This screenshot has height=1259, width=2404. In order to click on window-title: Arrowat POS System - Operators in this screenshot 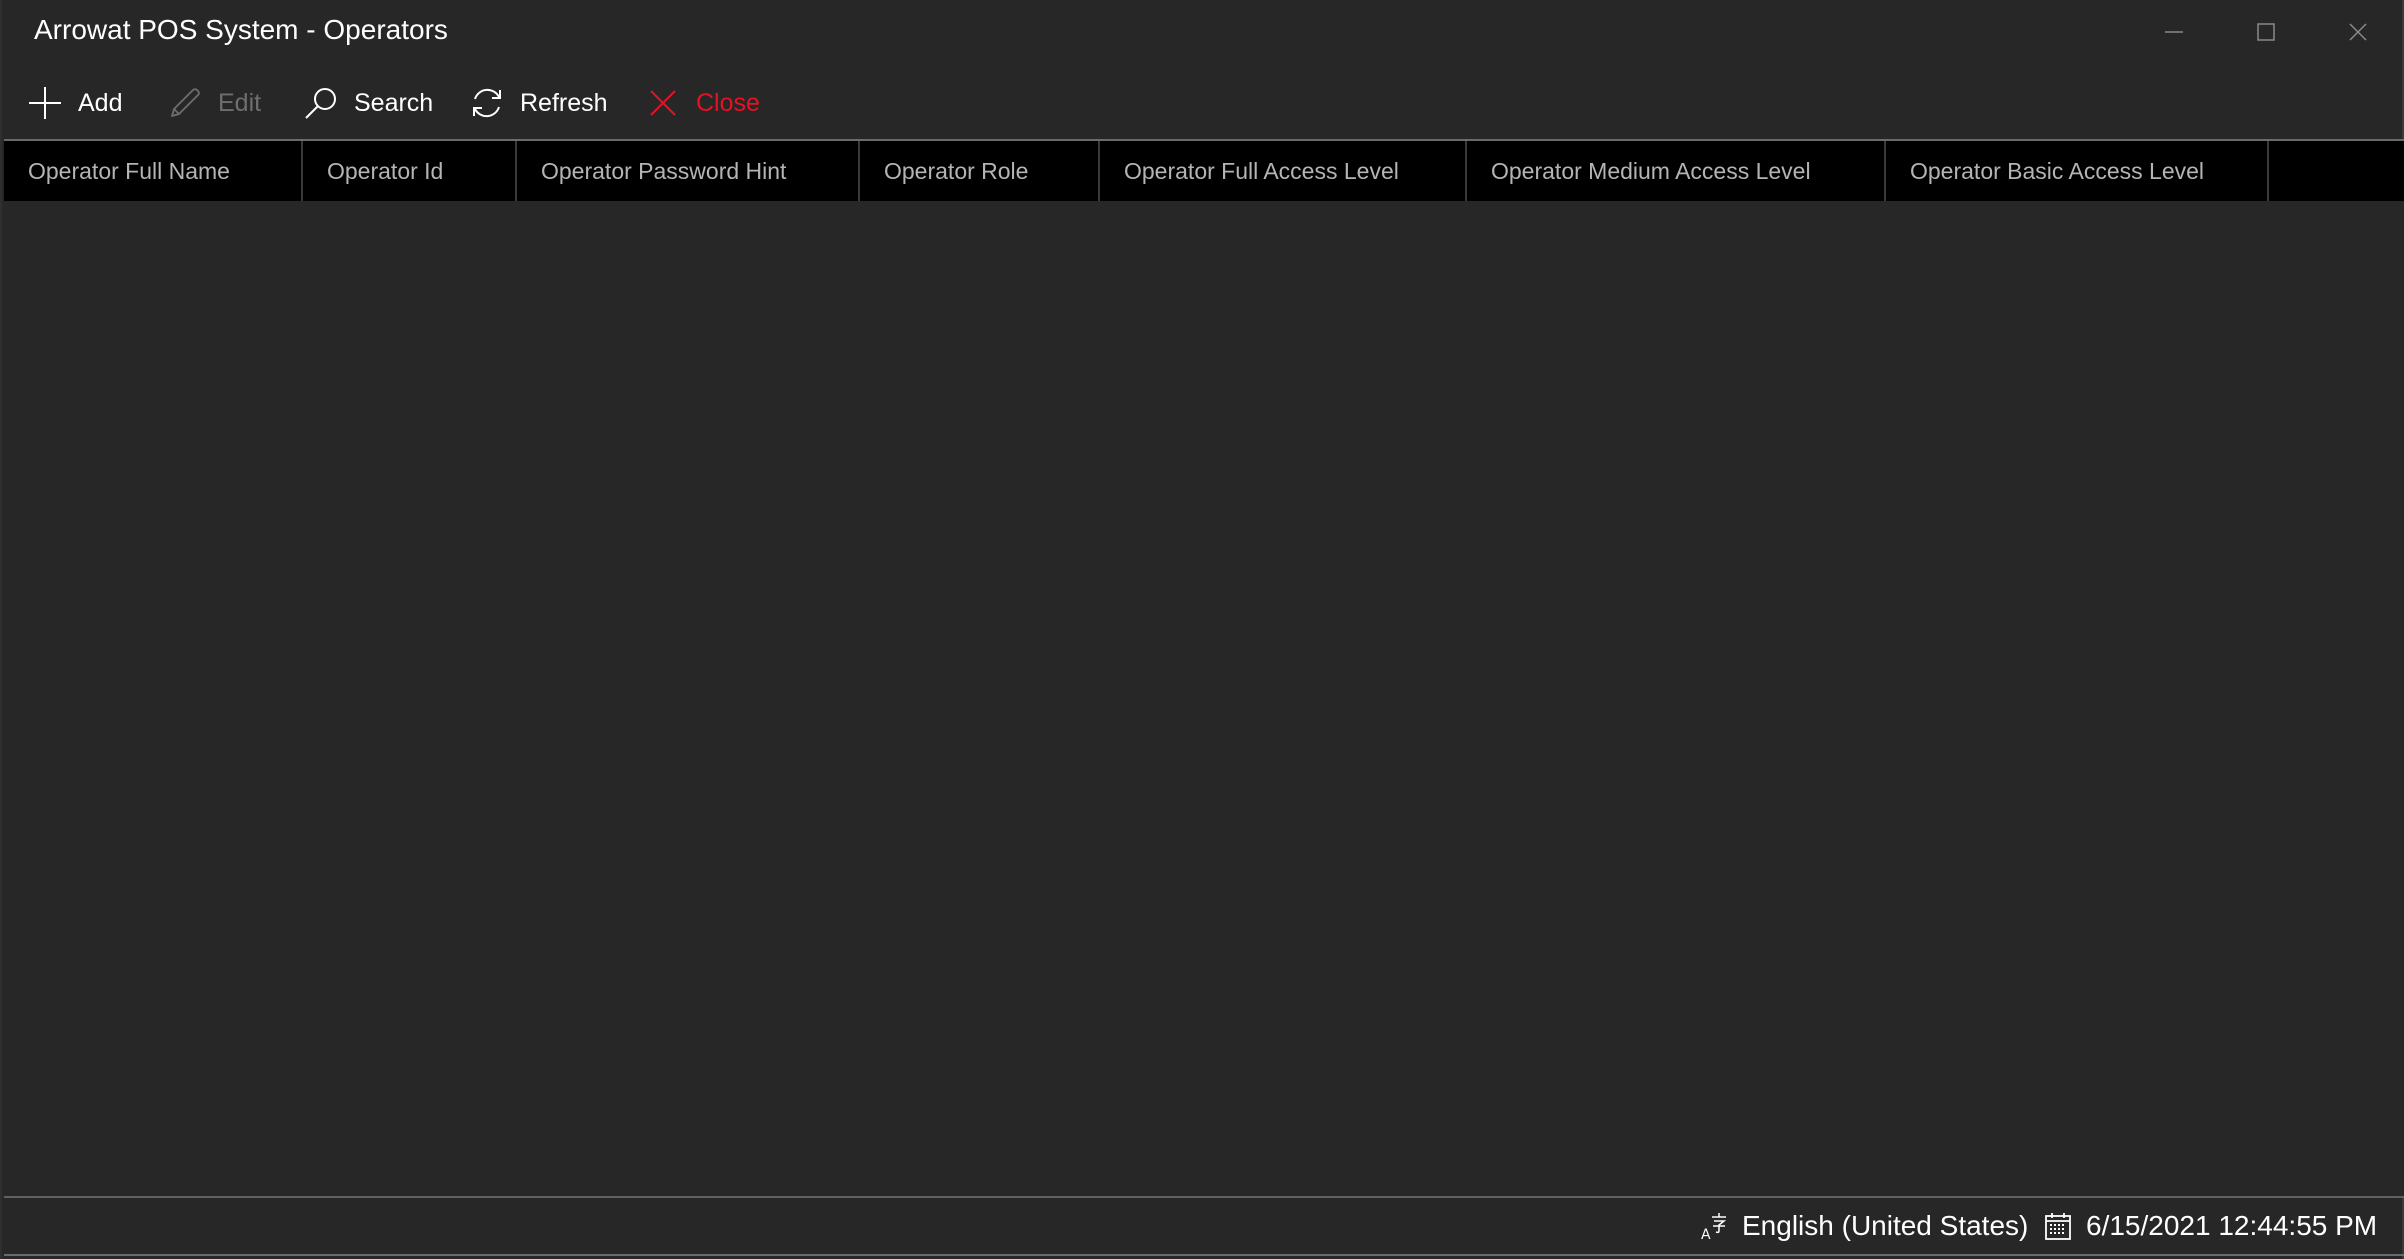, I will do `click(241, 29)`.